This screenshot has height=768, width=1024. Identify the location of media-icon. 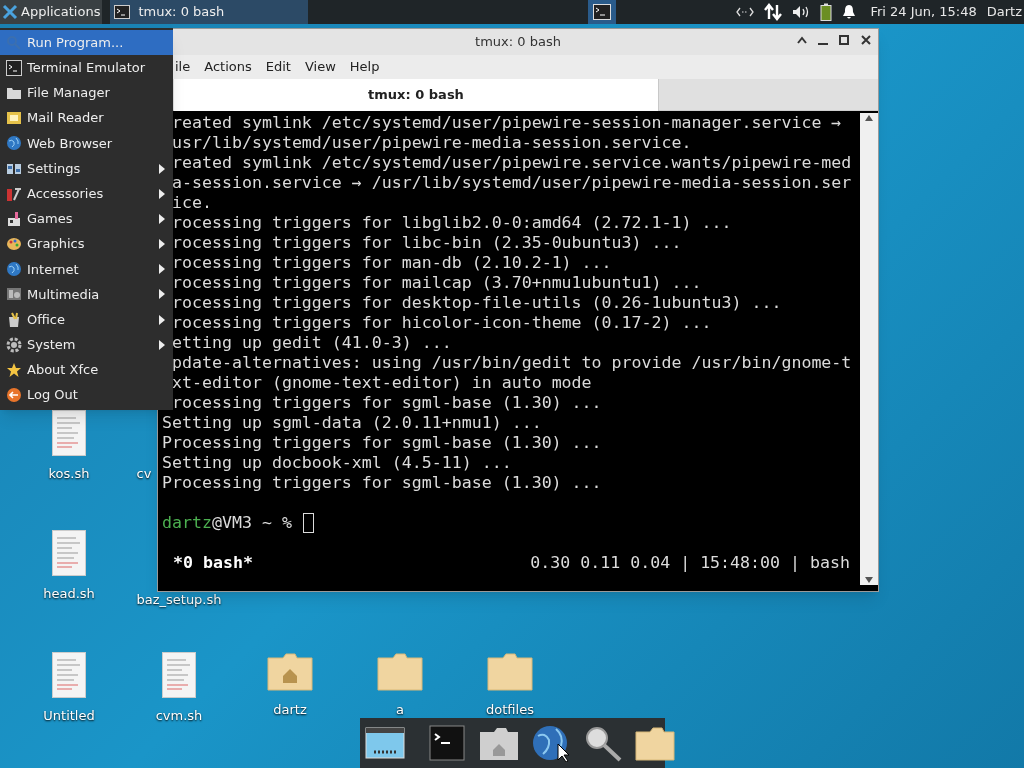
(14, 294).